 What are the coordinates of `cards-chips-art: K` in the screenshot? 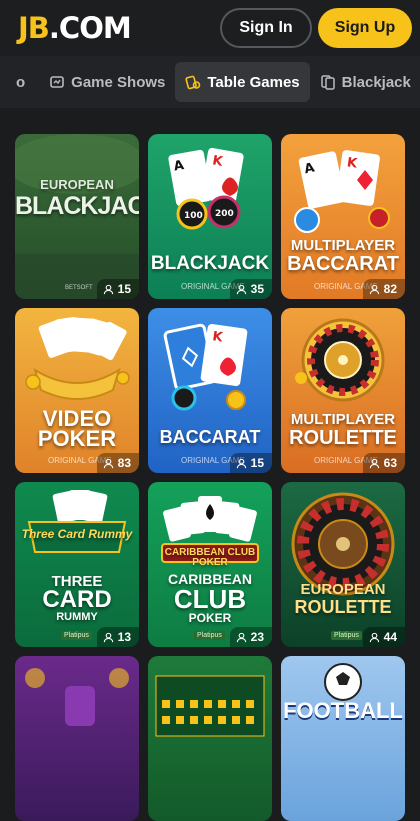 It's located at (205, 367).